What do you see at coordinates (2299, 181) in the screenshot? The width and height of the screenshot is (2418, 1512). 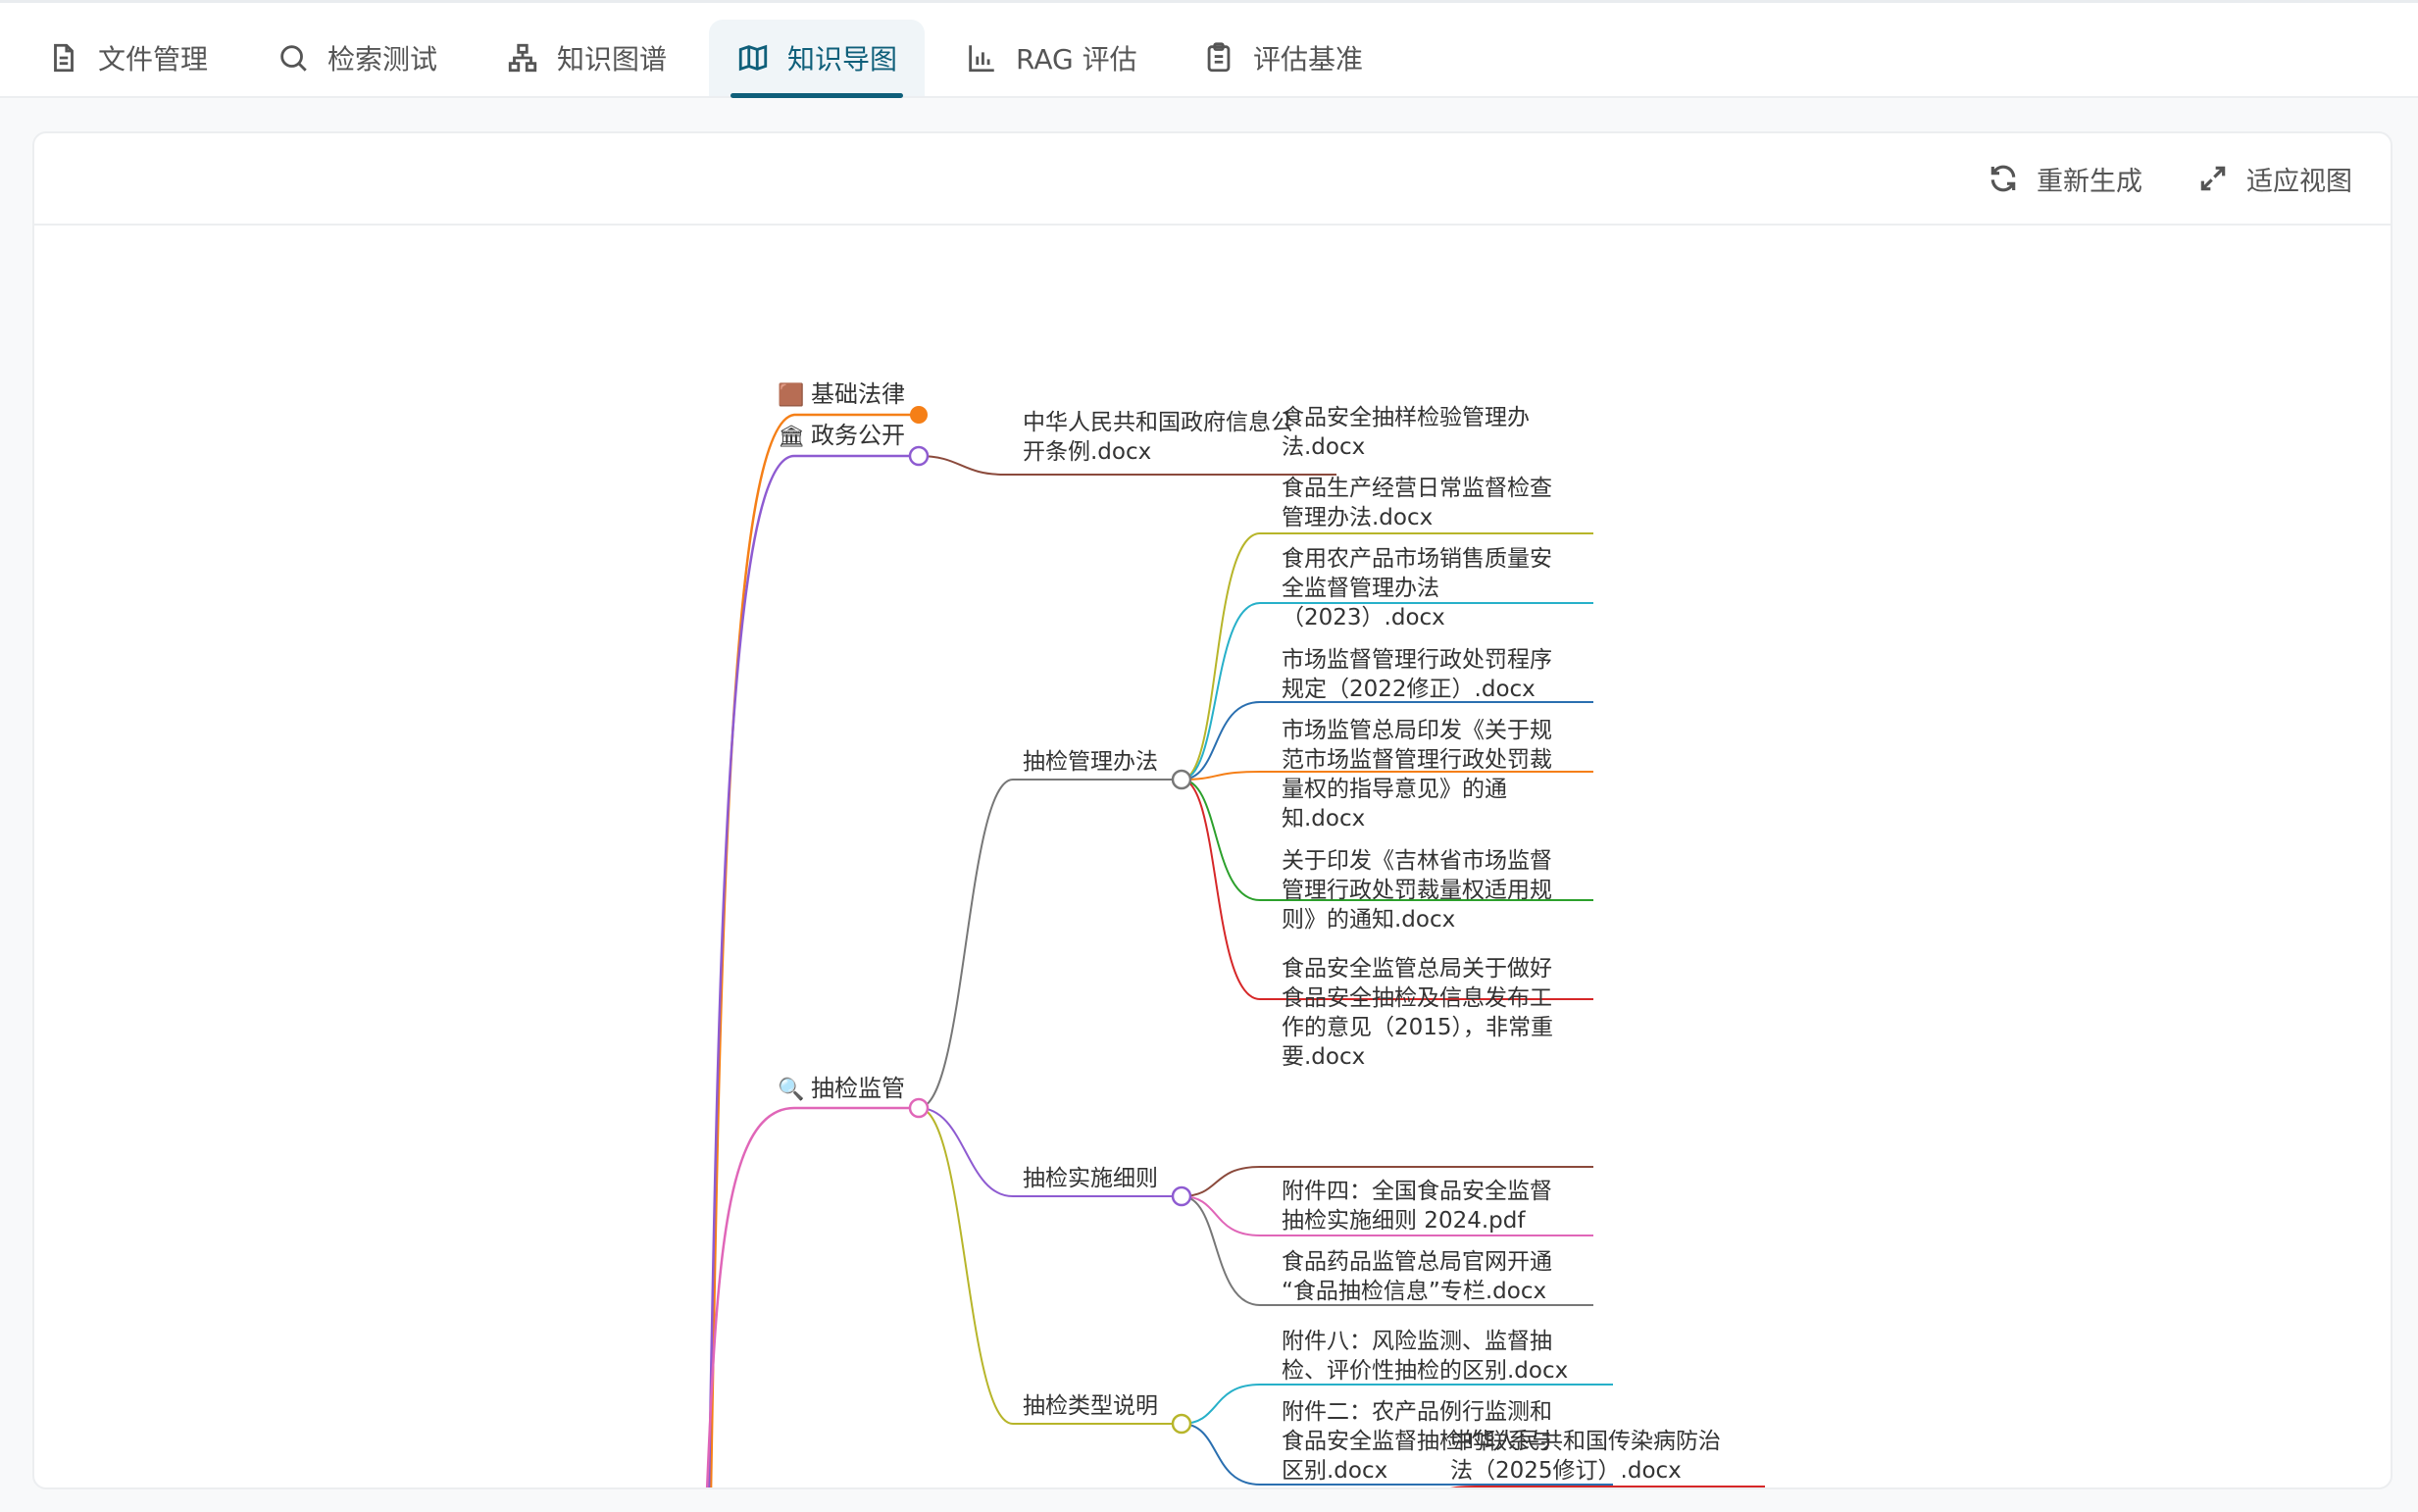 I see `fit-view-label: 适应视图` at bounding box center [2299, 181].